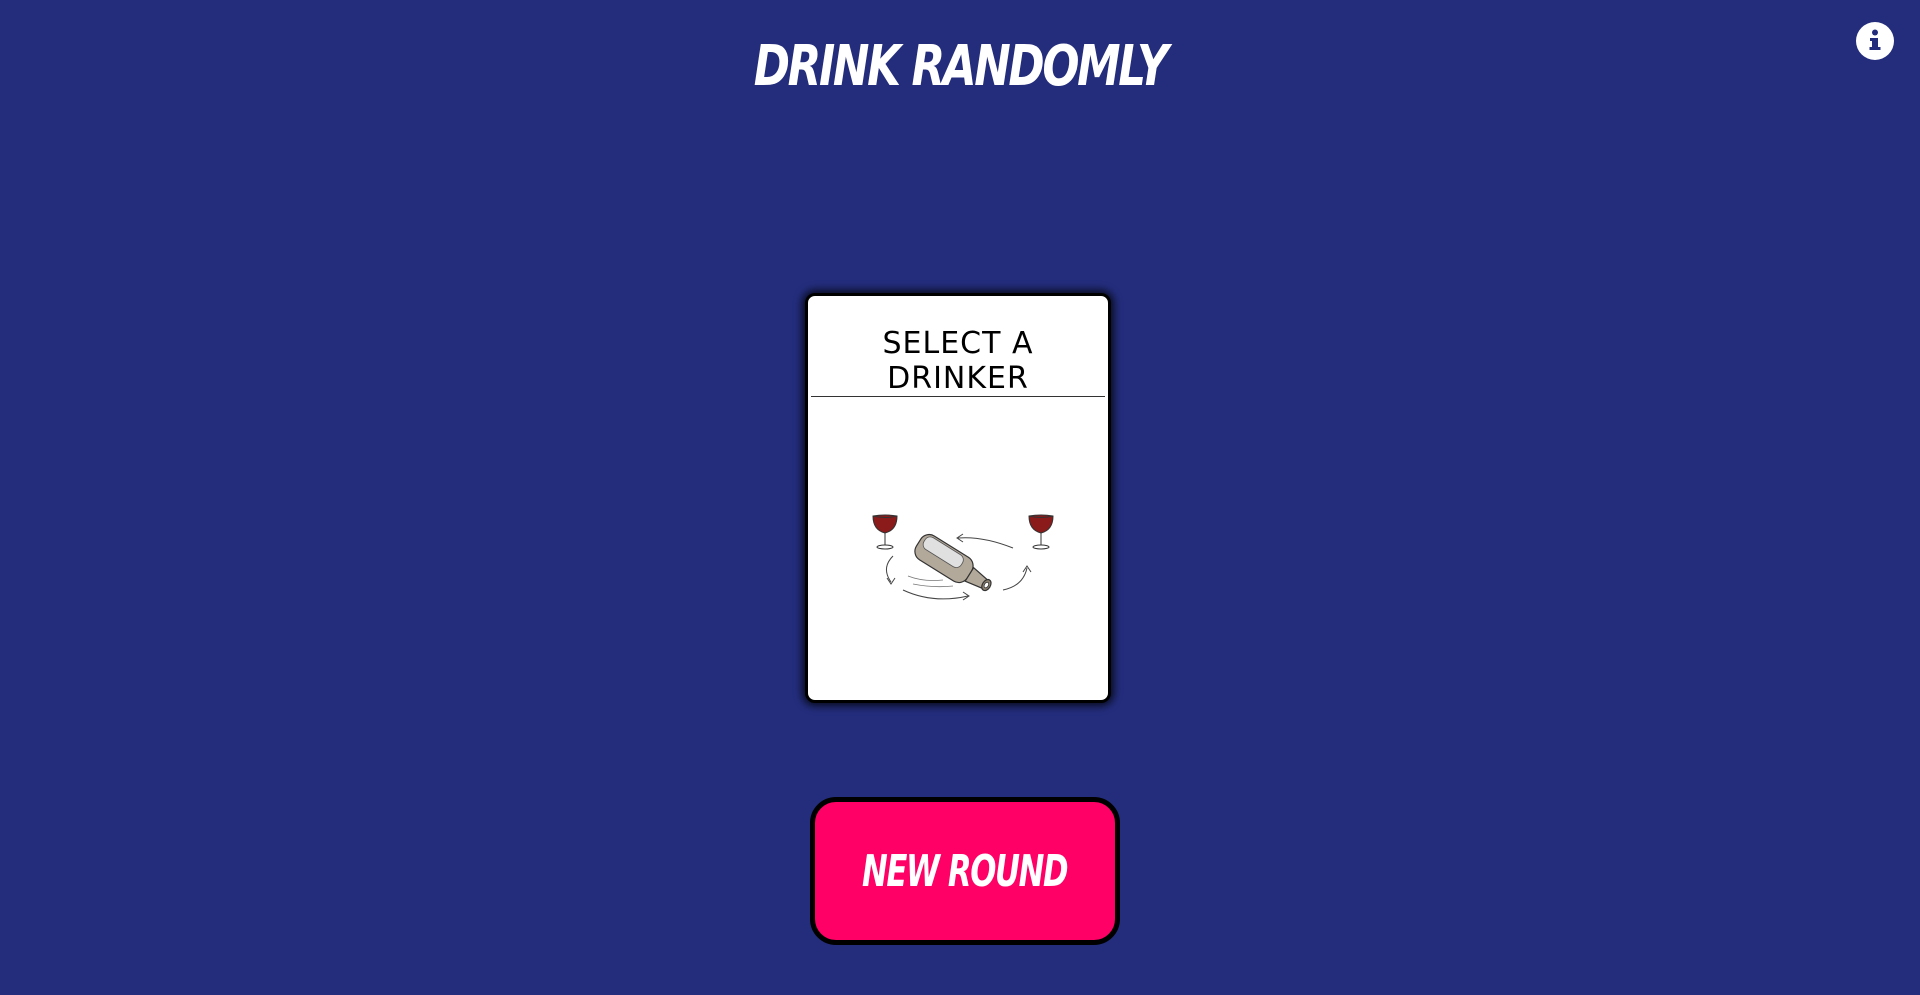 This screenshot has width=1920, height=995. I want to click on new-round-label: NEW ROUND, so click(965, 871).